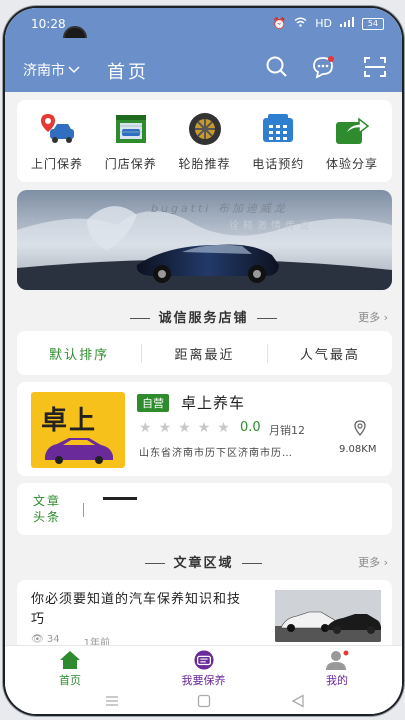  I want to click on app-header: 济南市 首页, so click(203, 65).